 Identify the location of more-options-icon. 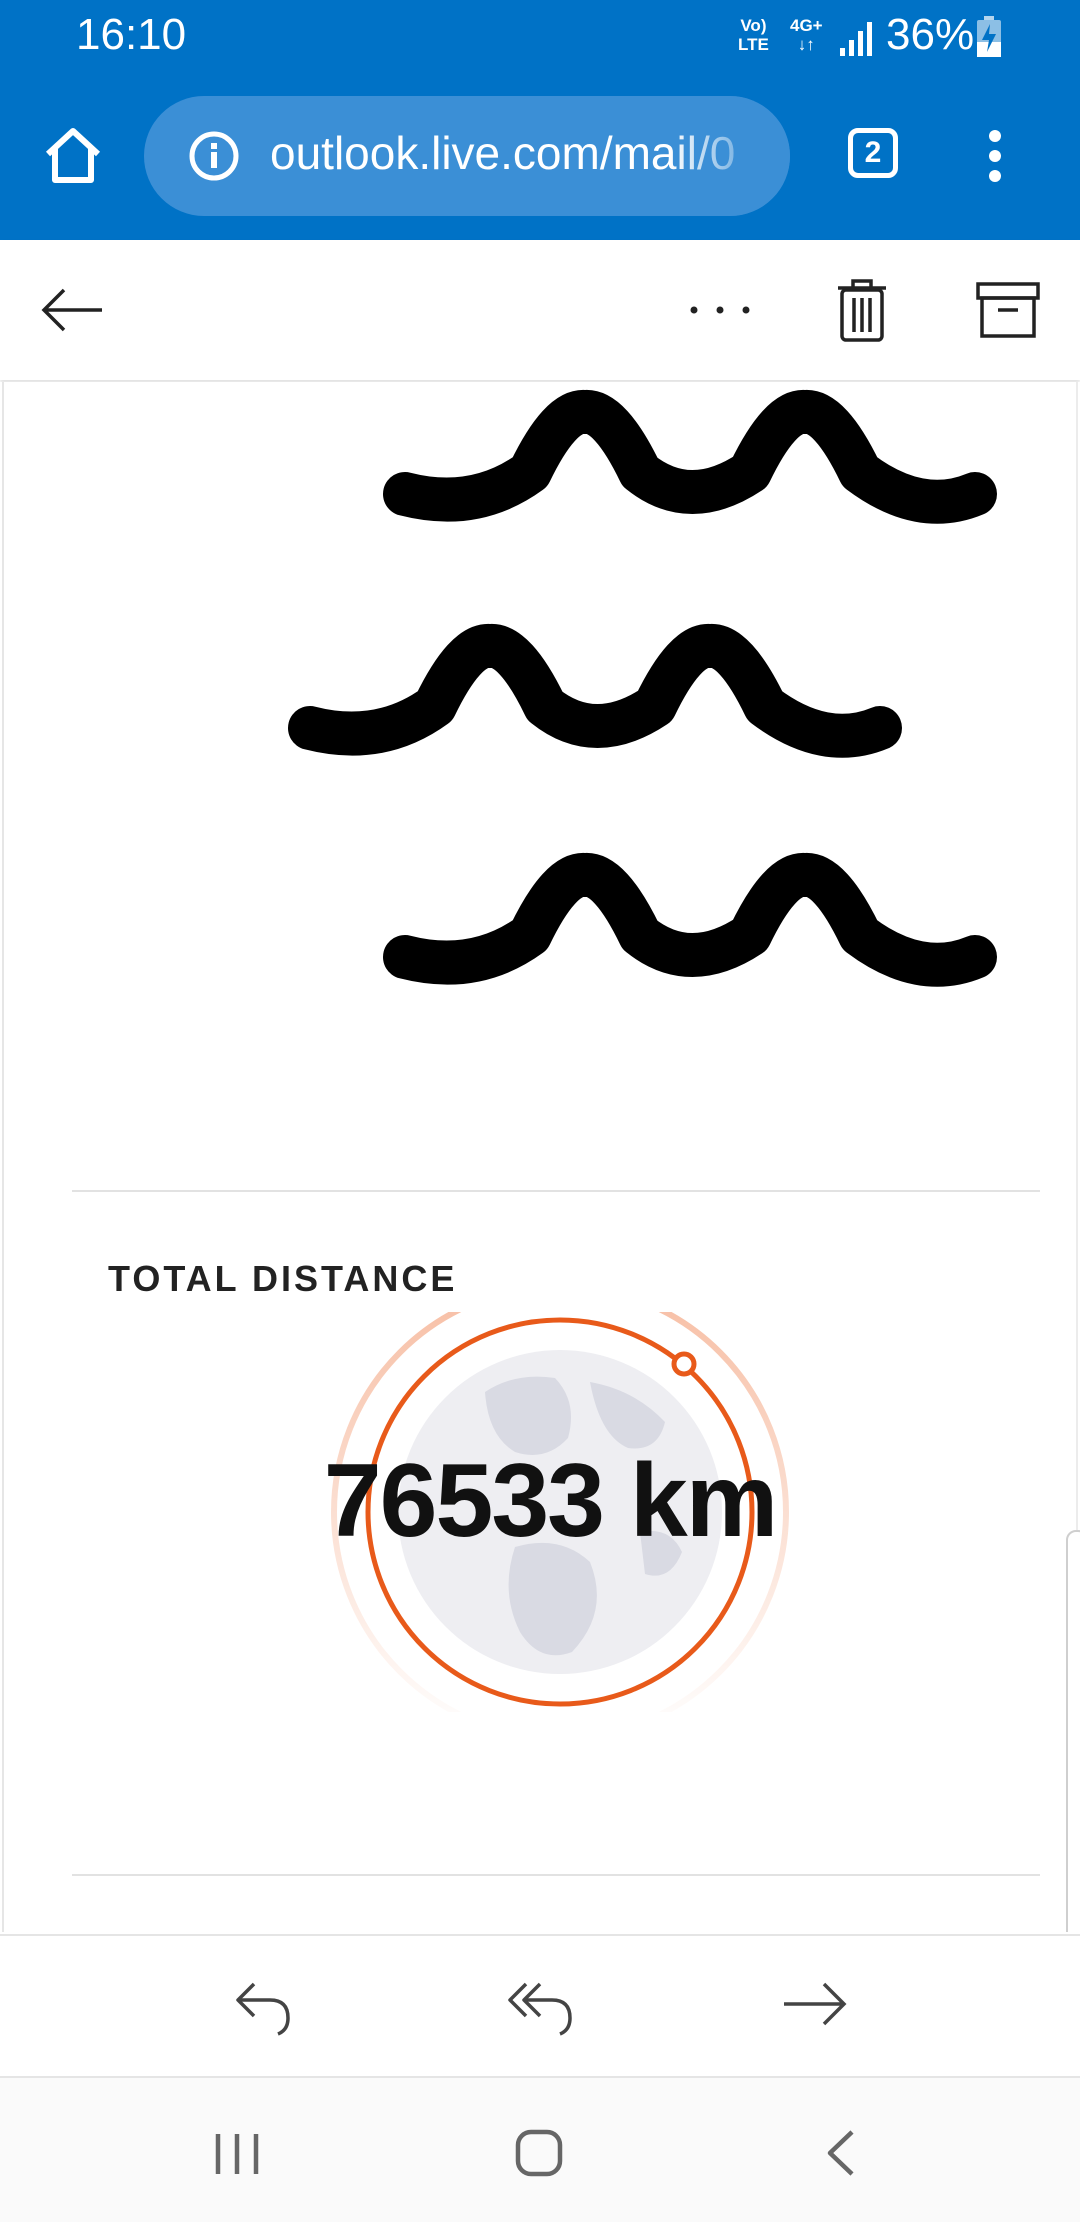
(720, 310).